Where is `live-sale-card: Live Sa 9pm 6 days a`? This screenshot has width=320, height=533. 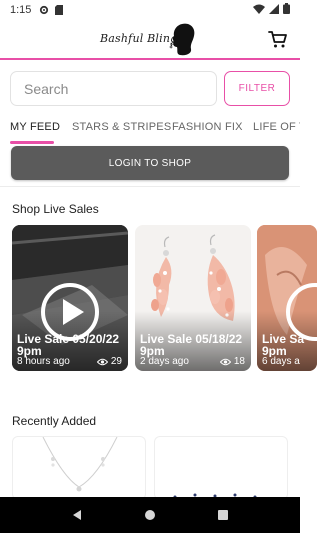 live-sale-card: Live Sa 9pm 6 days a is located at coordinates (287, 298).